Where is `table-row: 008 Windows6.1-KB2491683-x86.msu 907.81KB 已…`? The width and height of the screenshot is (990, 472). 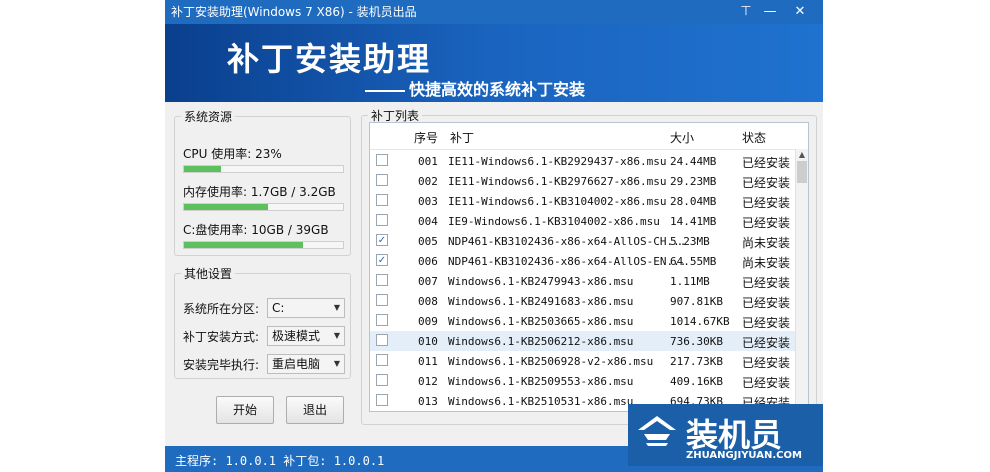
table-row: 008 Windows6.1-KB2491683-x86.msu 907.81KB 已… is located at coordinates (583, 301).